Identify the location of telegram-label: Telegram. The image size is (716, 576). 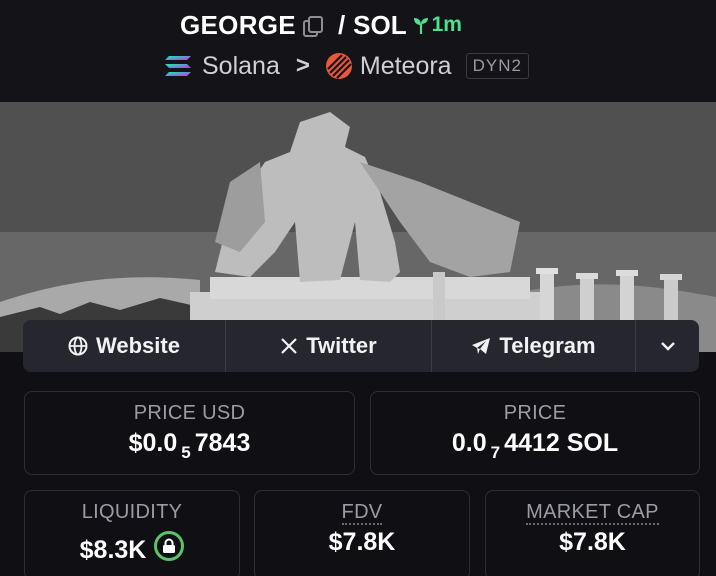
(547, 345).